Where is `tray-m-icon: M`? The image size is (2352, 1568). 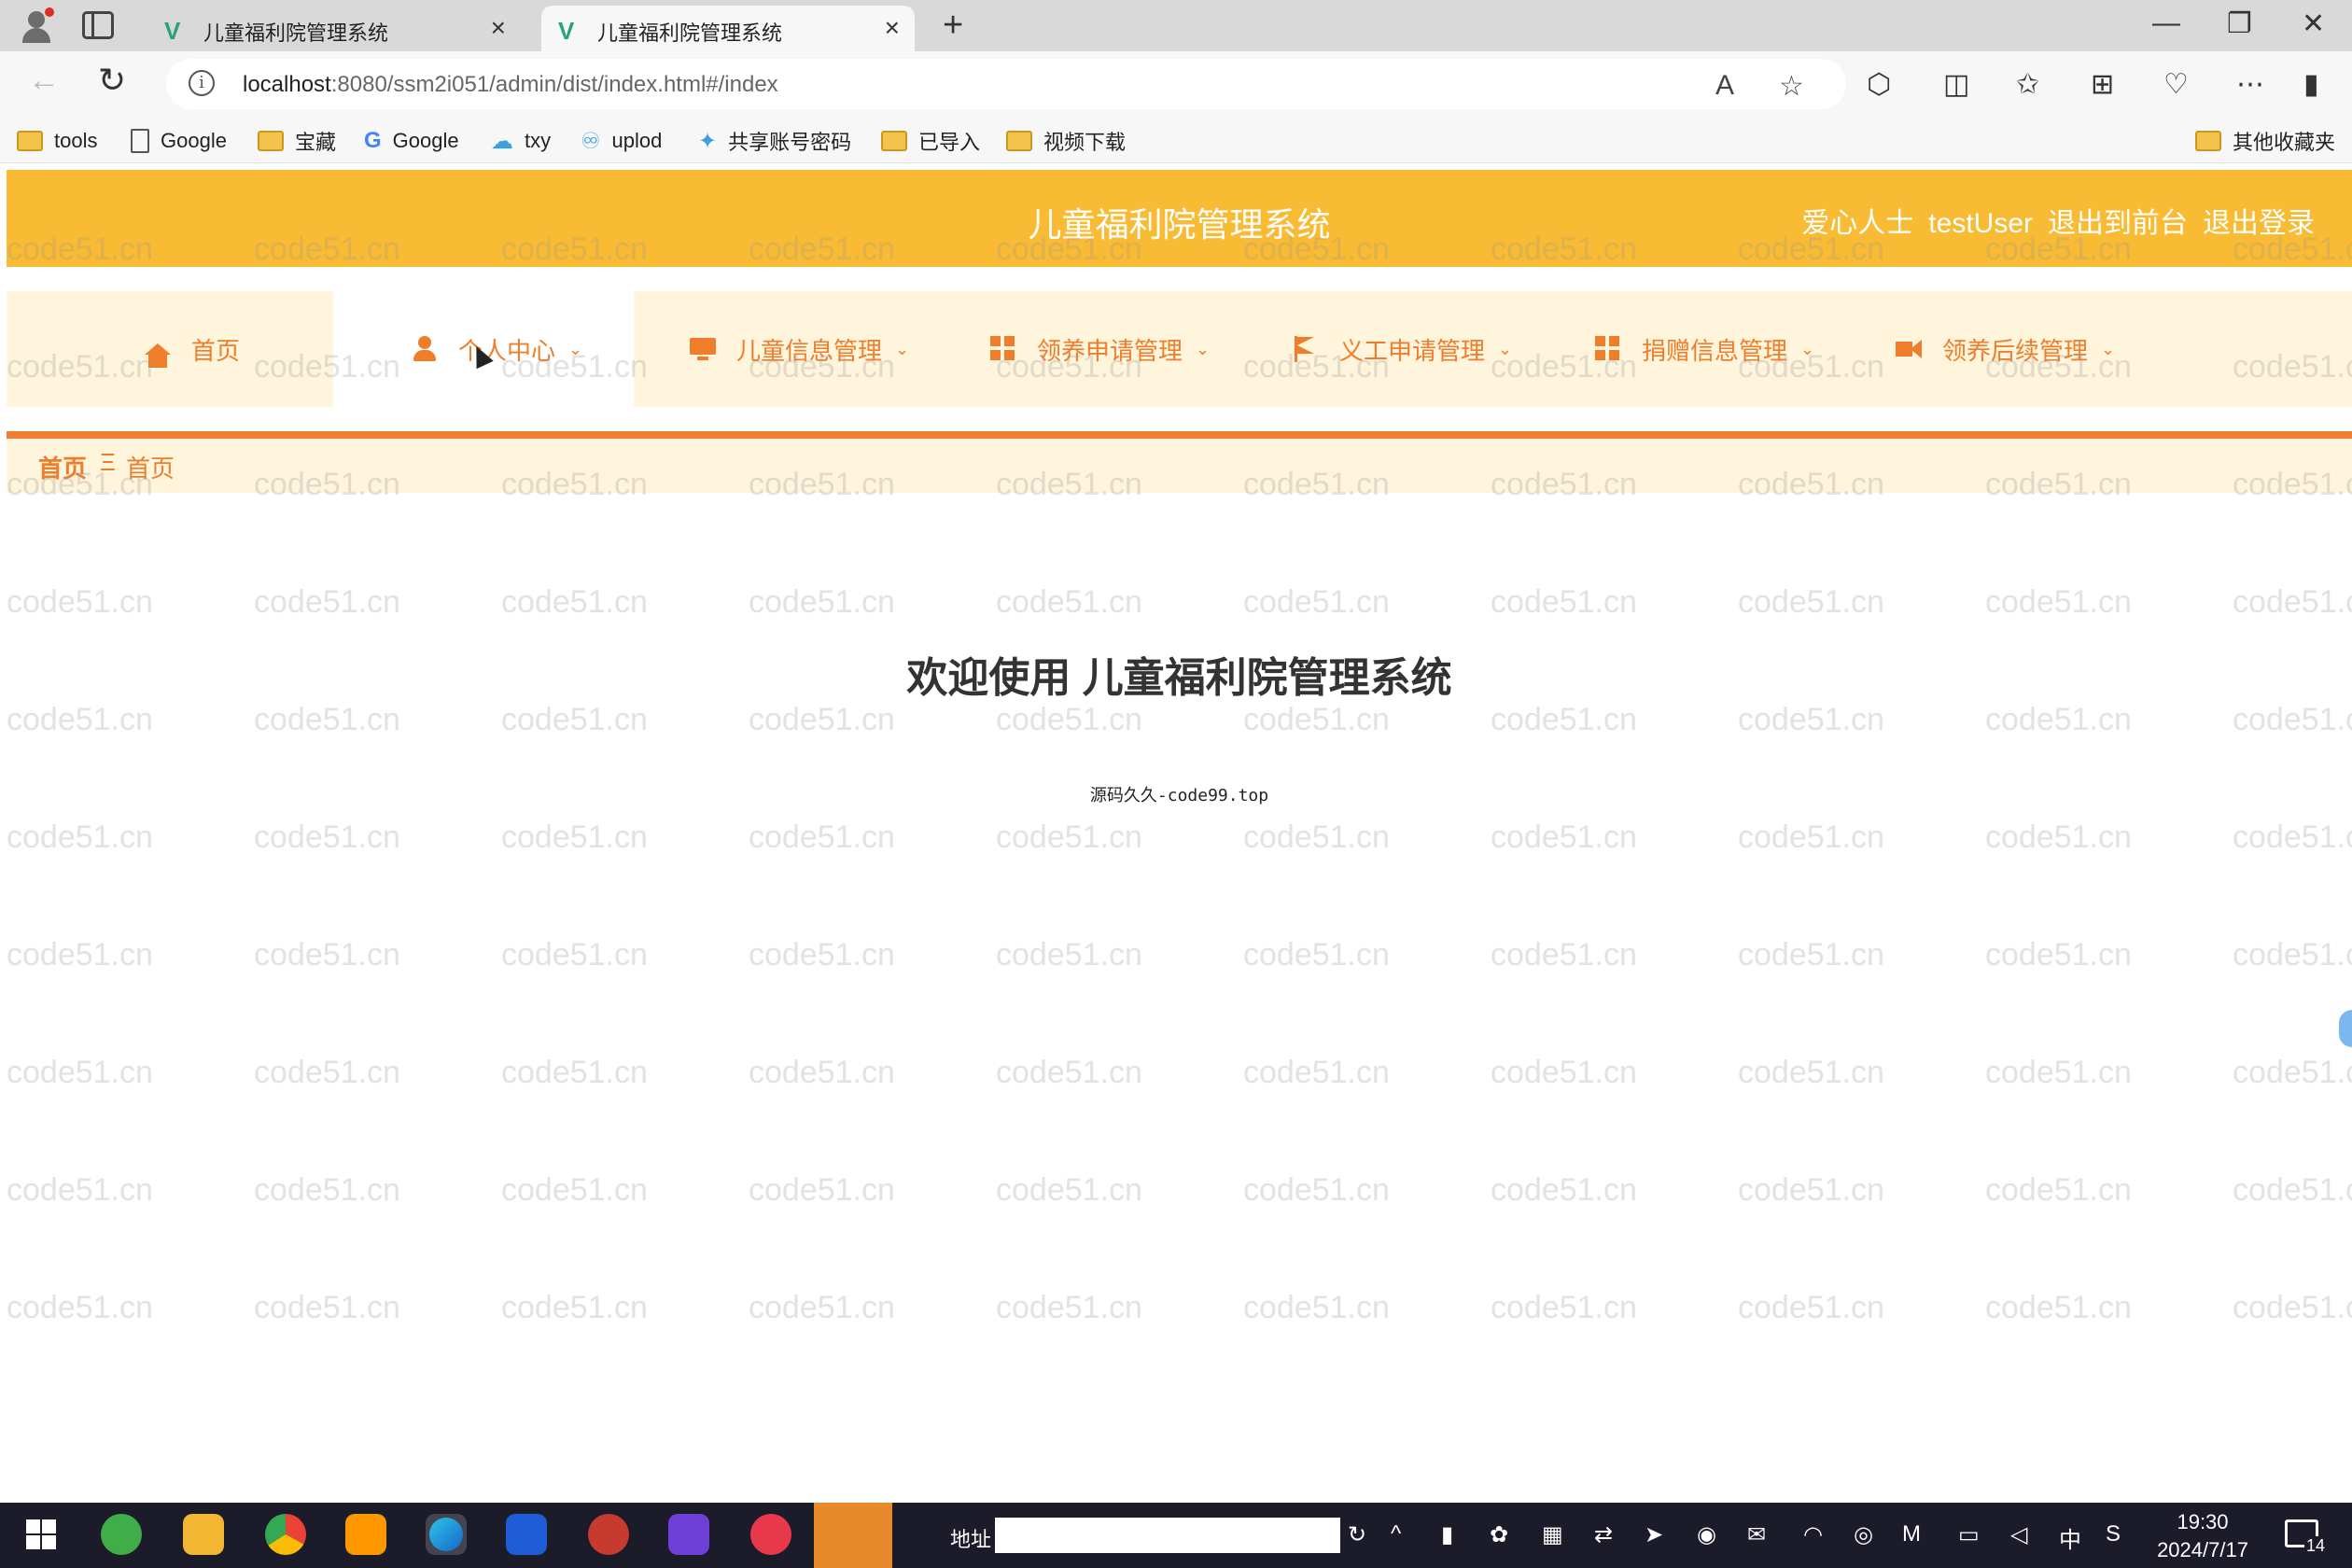
tray-m-icon: M is located at coordinates (1911, 1534).